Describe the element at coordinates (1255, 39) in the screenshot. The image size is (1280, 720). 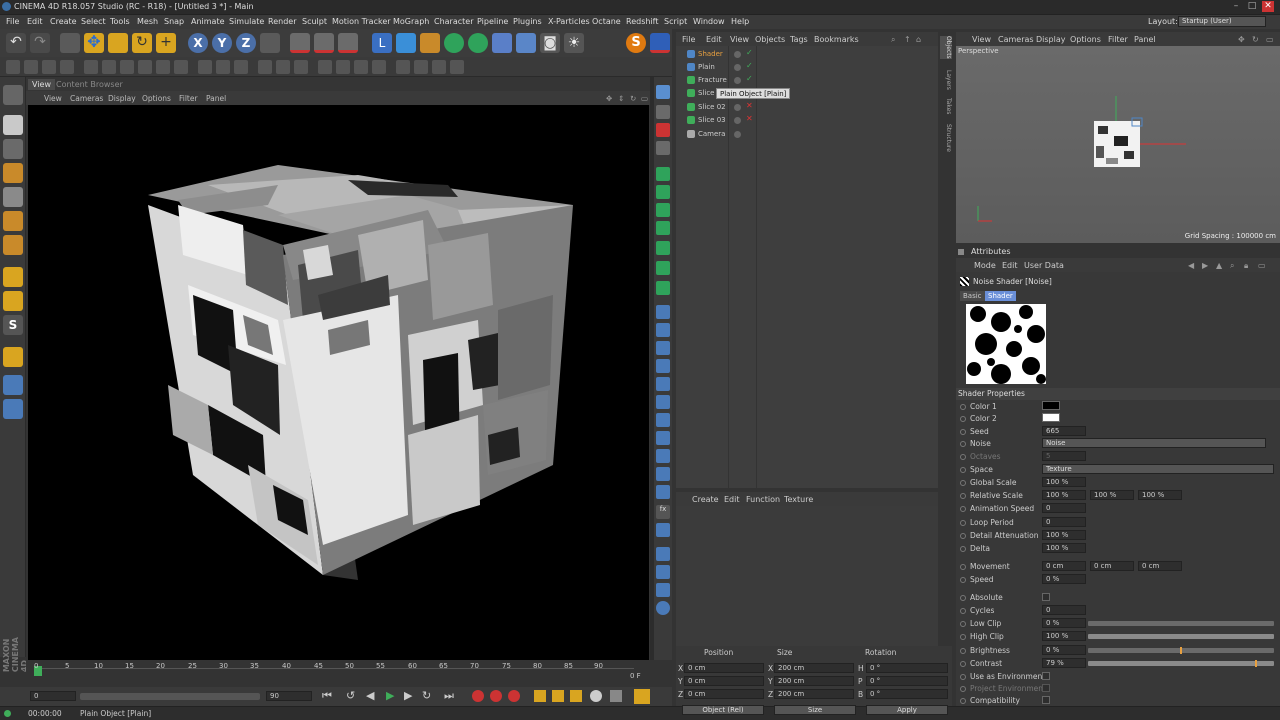
I see `vp2-rotate-icon: ↻` at that location.